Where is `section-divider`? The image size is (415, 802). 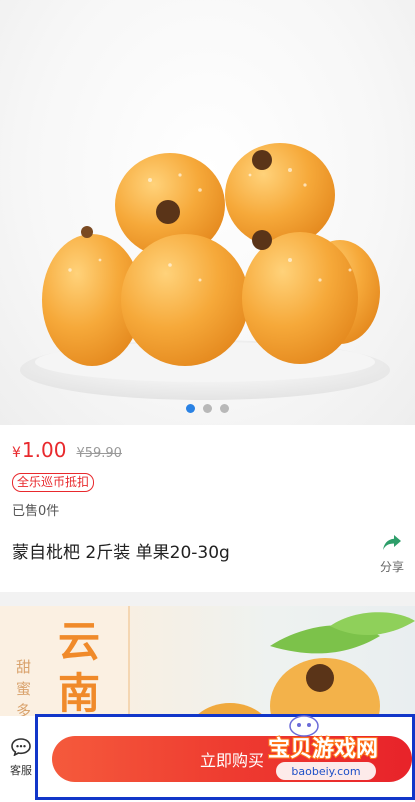 section-divider is located at coordinates (207, 599).